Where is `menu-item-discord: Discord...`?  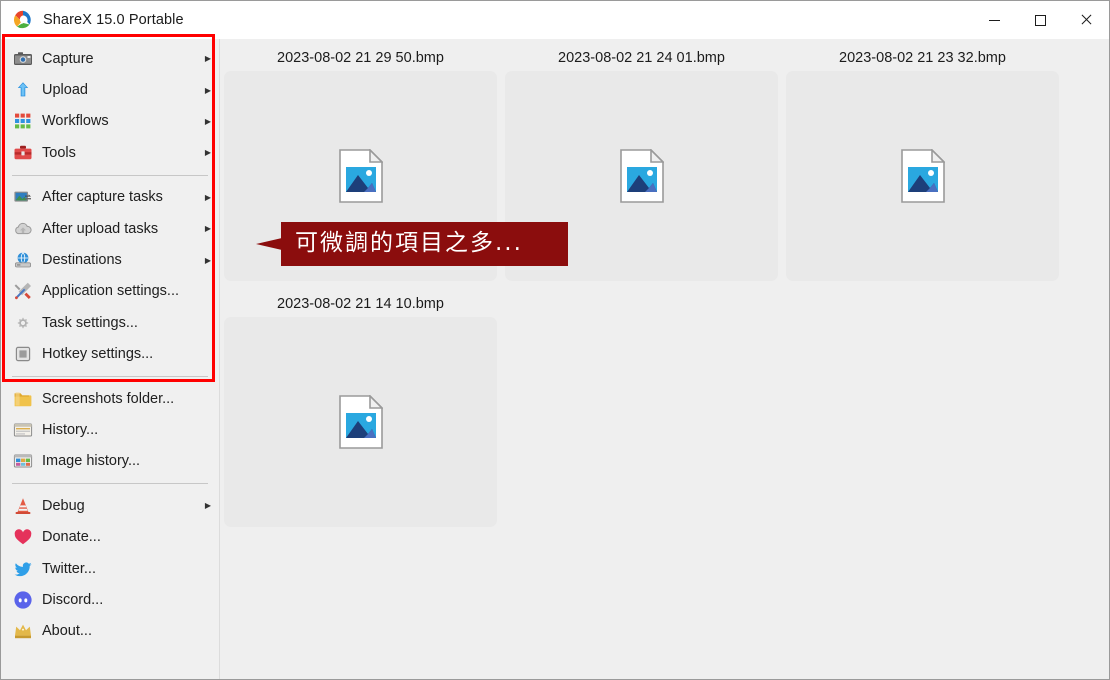 menu-item-discord: Discord... is located at coordinates (110, 599).